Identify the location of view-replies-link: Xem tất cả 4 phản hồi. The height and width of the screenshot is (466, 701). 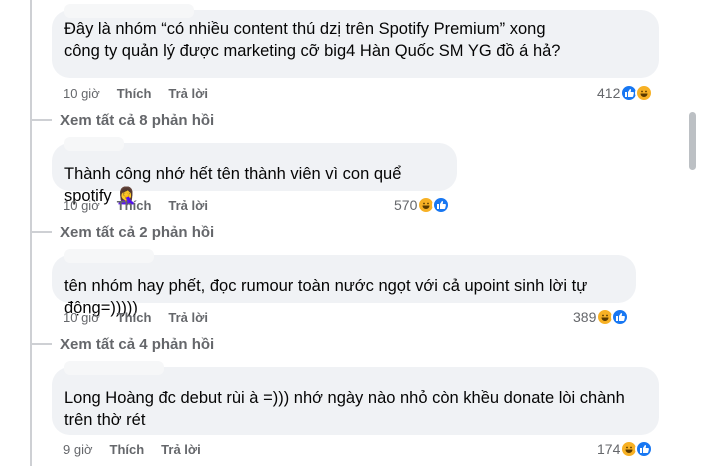
(137, 344).